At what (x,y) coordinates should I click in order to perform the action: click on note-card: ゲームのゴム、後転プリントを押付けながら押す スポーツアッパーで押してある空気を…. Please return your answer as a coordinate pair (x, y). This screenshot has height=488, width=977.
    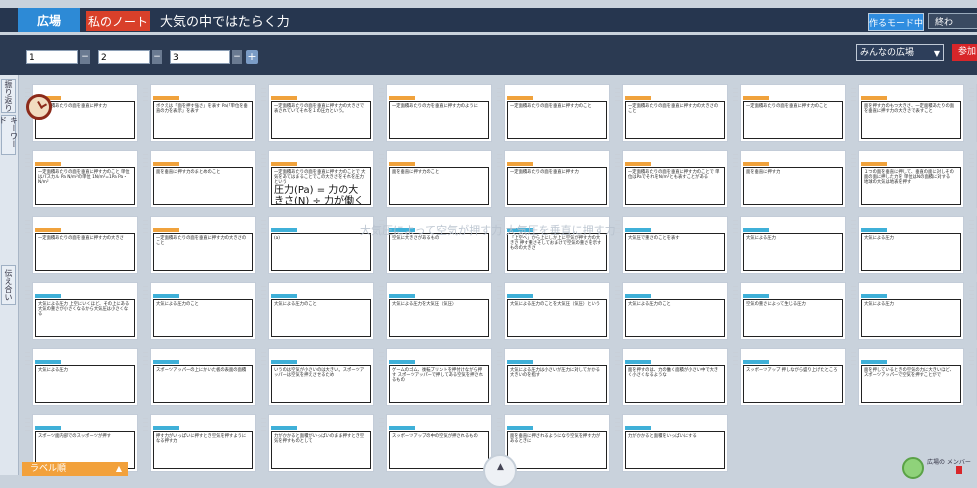
    Looking at the image, I should click on (435, 377).